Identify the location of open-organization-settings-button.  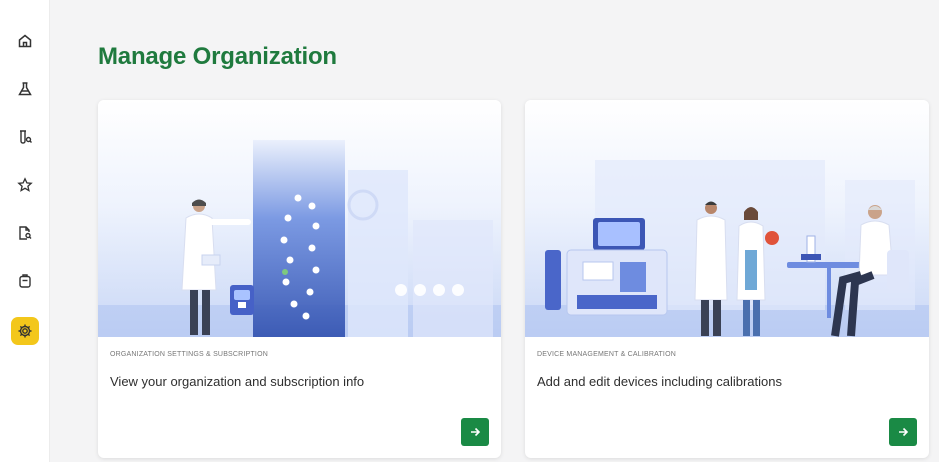
(475, 432).